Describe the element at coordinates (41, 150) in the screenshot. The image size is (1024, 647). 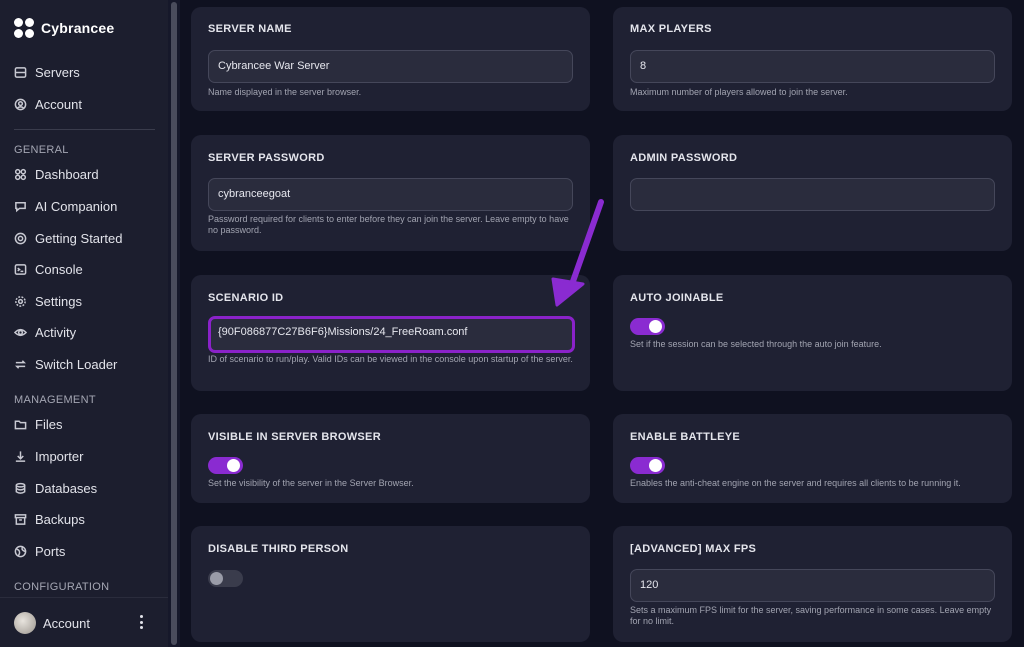
I see `nav-heading-general: GENERAL` at that location.